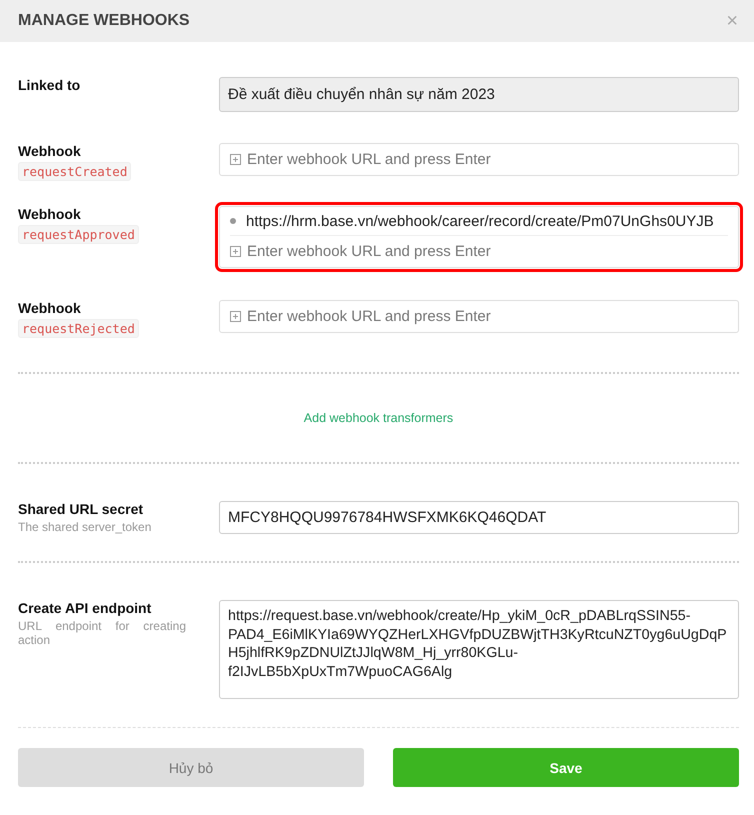 This screenshot has width=754, height=815. What do you see at coordinates (102, 633) in the screenshot?
I see `field-hint: URL endpoint for creating action` at bounding box center [102, 633].